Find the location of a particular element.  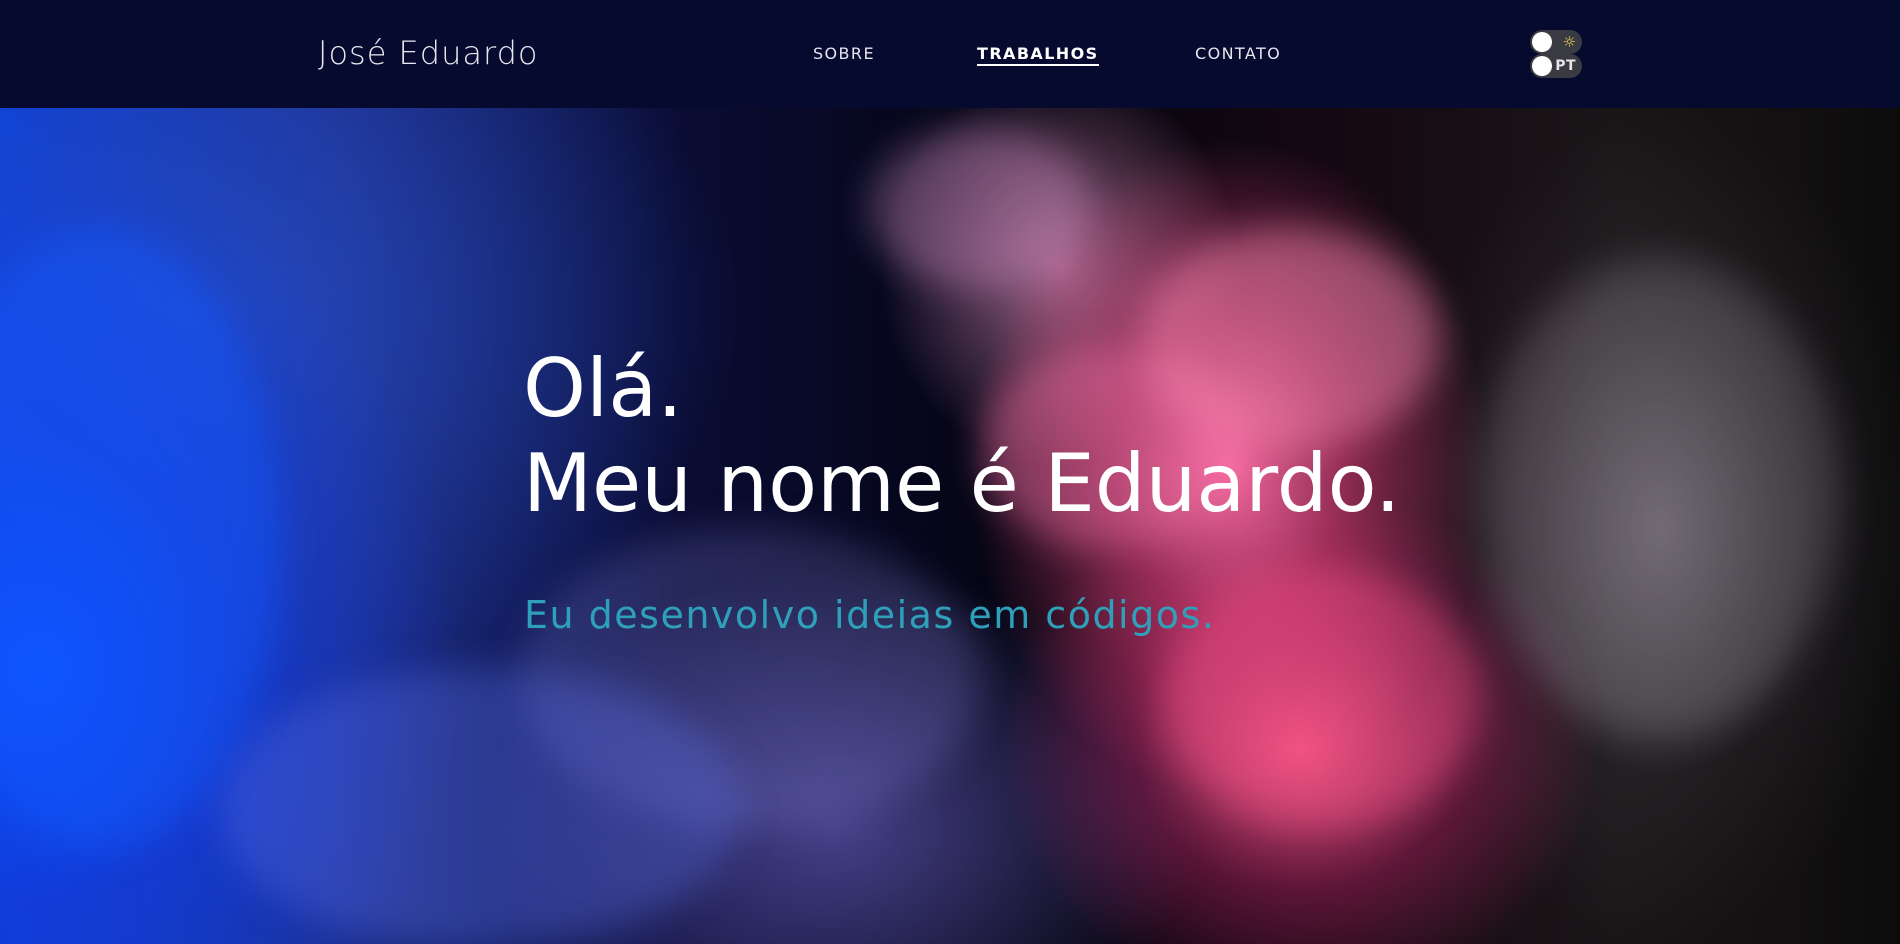

hero-tagline: Eu desenvolvo ideias em códigos. is located at coordinates (870, 615).